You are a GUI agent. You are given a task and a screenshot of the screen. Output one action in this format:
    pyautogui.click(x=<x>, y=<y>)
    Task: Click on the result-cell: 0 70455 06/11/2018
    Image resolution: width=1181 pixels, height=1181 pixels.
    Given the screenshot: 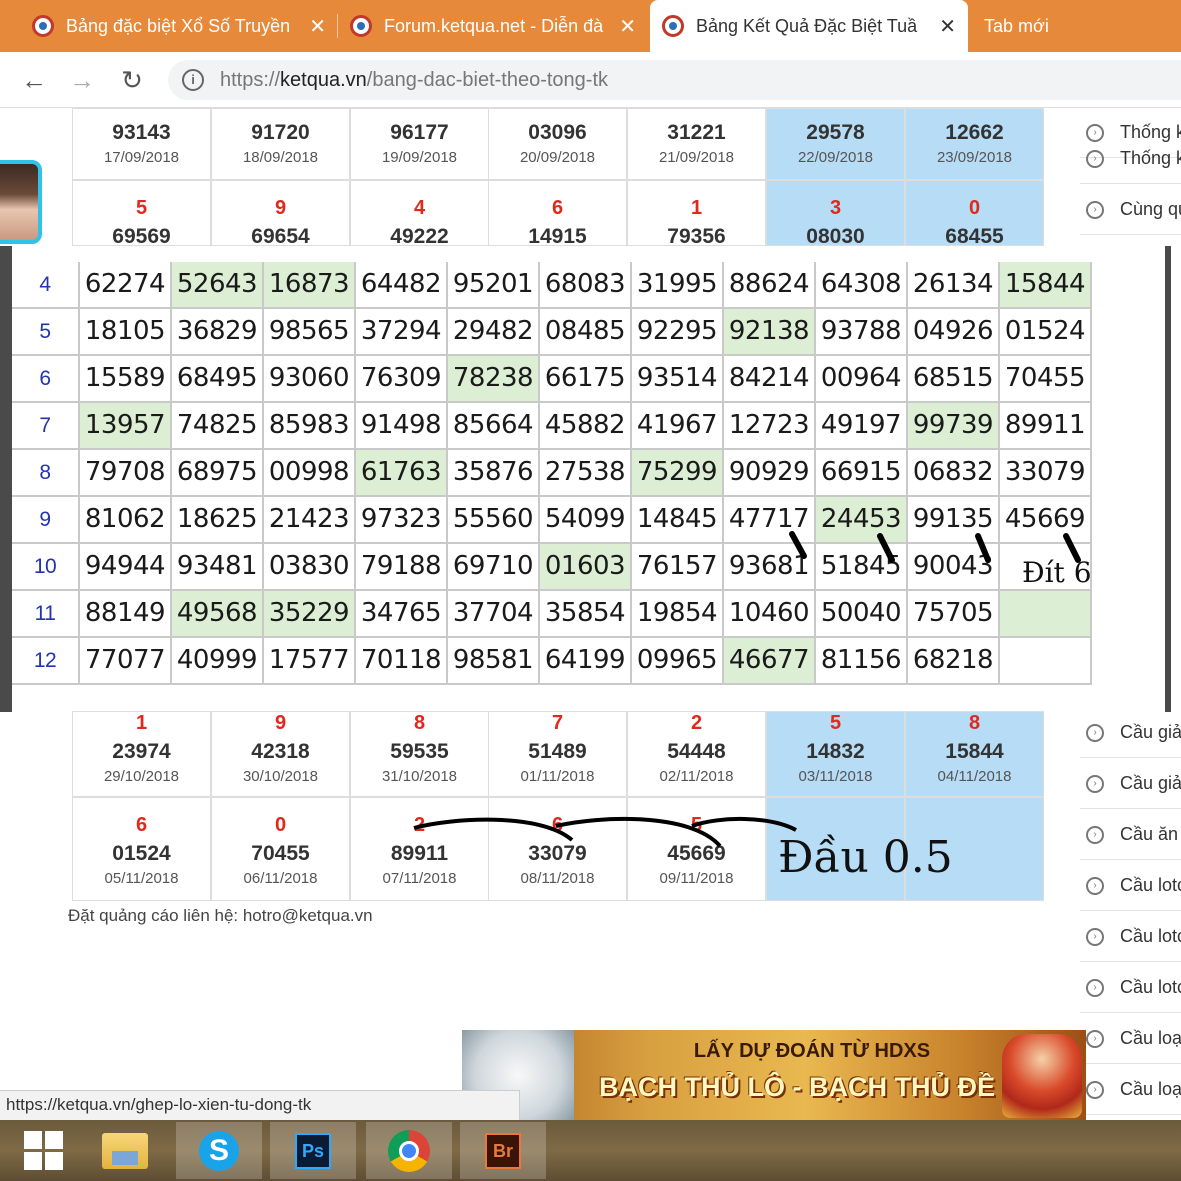 What is the action you would take?
    pyautogui.click(x=280, y=849)
    